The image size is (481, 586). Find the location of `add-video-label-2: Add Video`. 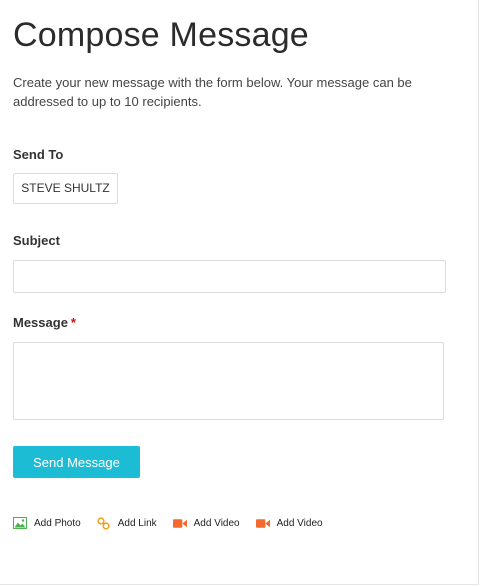

add-video-label-2: Add Video is located at coordinates (299, 523).